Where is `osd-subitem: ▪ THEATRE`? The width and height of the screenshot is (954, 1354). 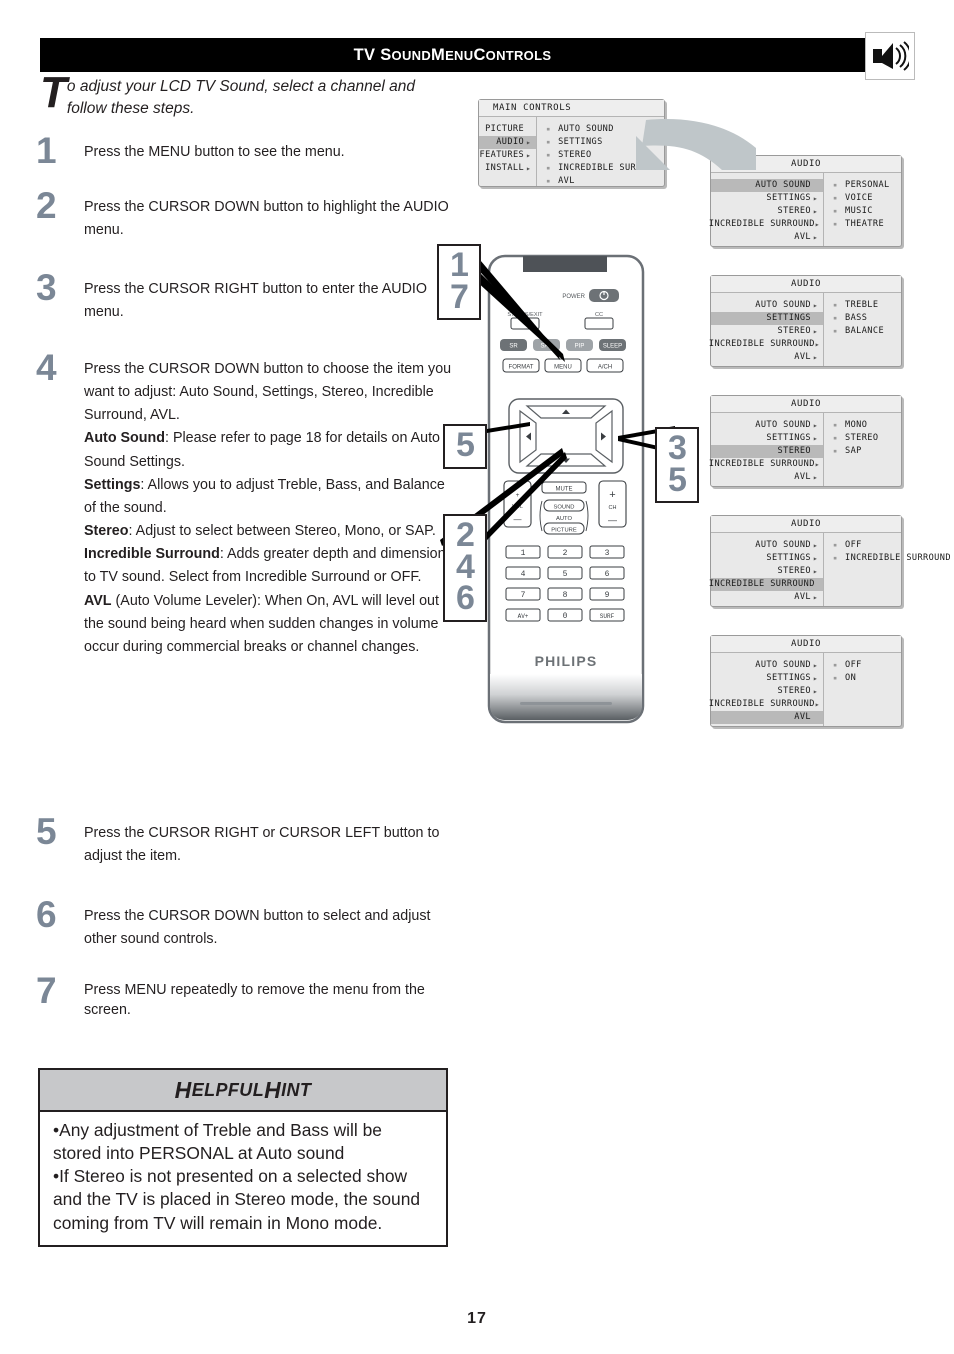 osd-subitem: ▪ THEATRE is located at coordinates (867, 224).